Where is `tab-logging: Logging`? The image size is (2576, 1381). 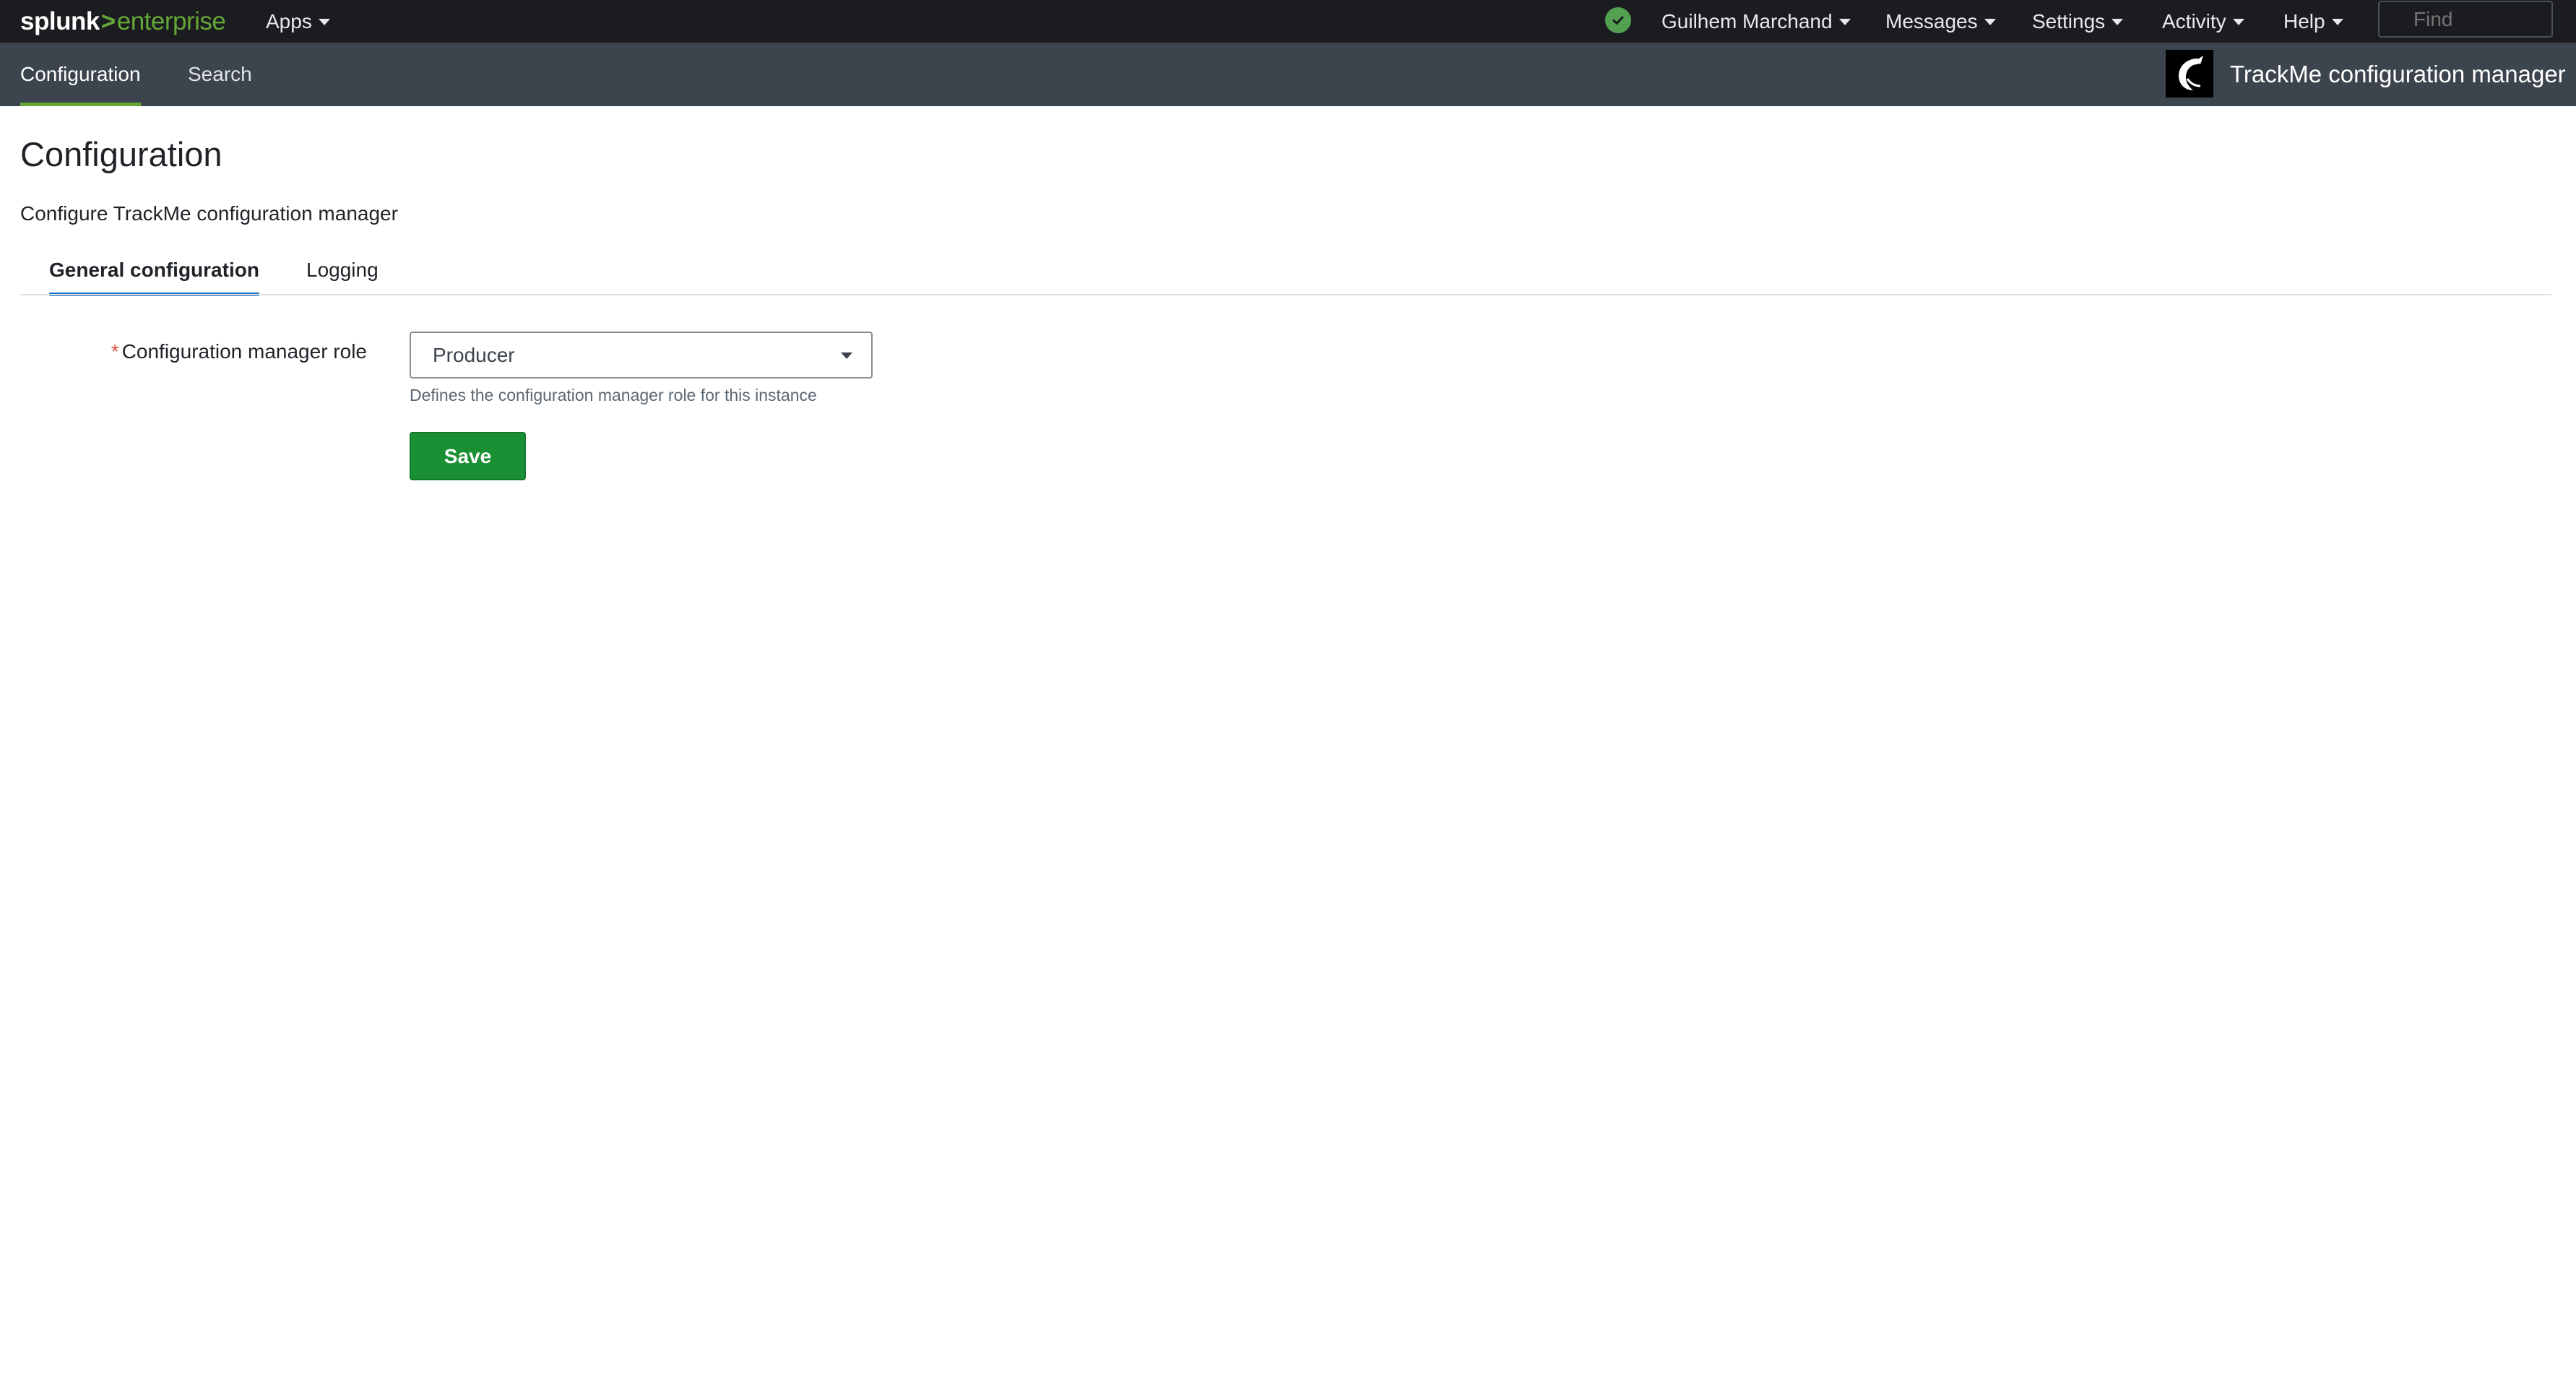 tab-logging: Logging is located at coordinates (343, 277).